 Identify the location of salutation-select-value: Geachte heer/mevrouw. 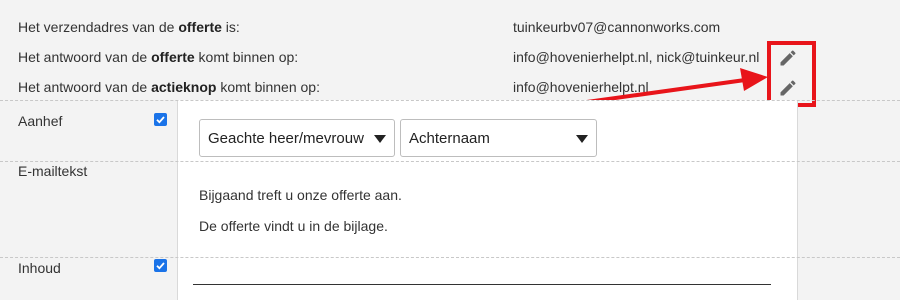
(286, 138).